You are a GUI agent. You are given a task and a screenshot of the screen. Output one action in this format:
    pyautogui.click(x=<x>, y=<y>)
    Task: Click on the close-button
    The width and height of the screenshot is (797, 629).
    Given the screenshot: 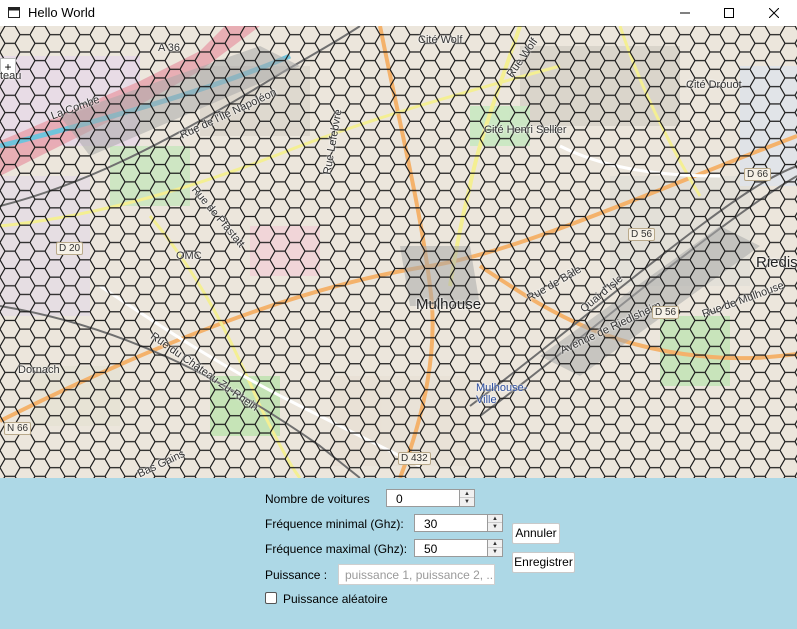 What is the action you would take?
    pyautogui.click(x=774, y=13)
    